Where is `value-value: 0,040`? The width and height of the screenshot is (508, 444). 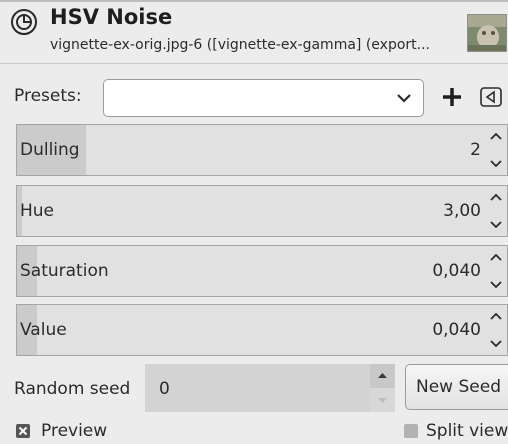
value-value: 0,040 is located at coordinates (456, 330).